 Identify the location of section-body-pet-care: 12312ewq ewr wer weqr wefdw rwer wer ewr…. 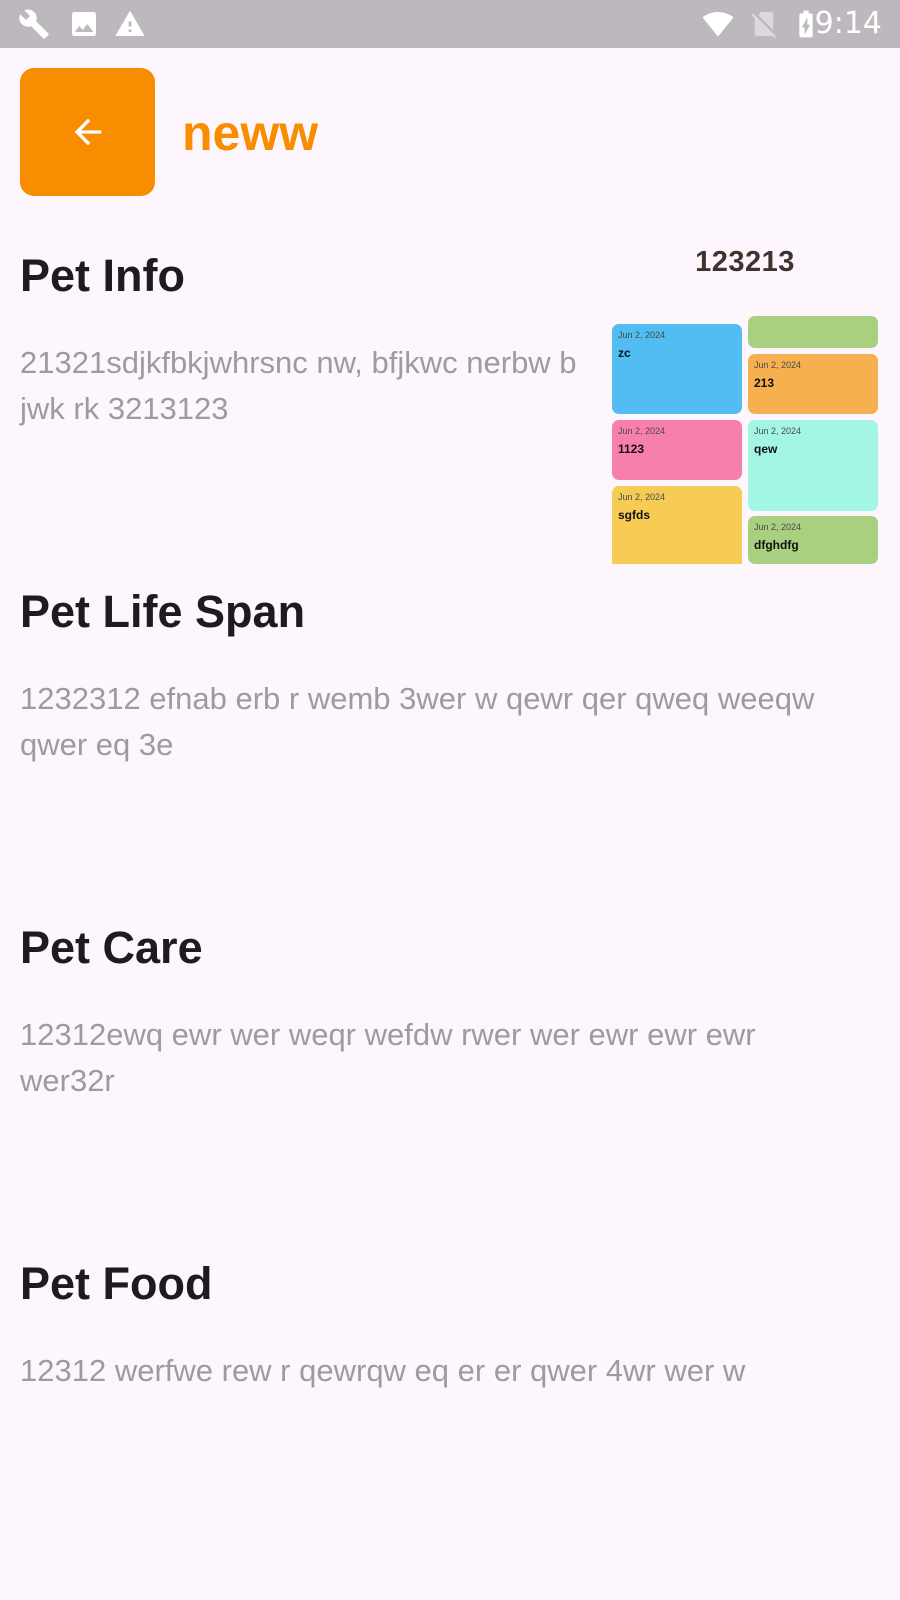
(388, 1057).